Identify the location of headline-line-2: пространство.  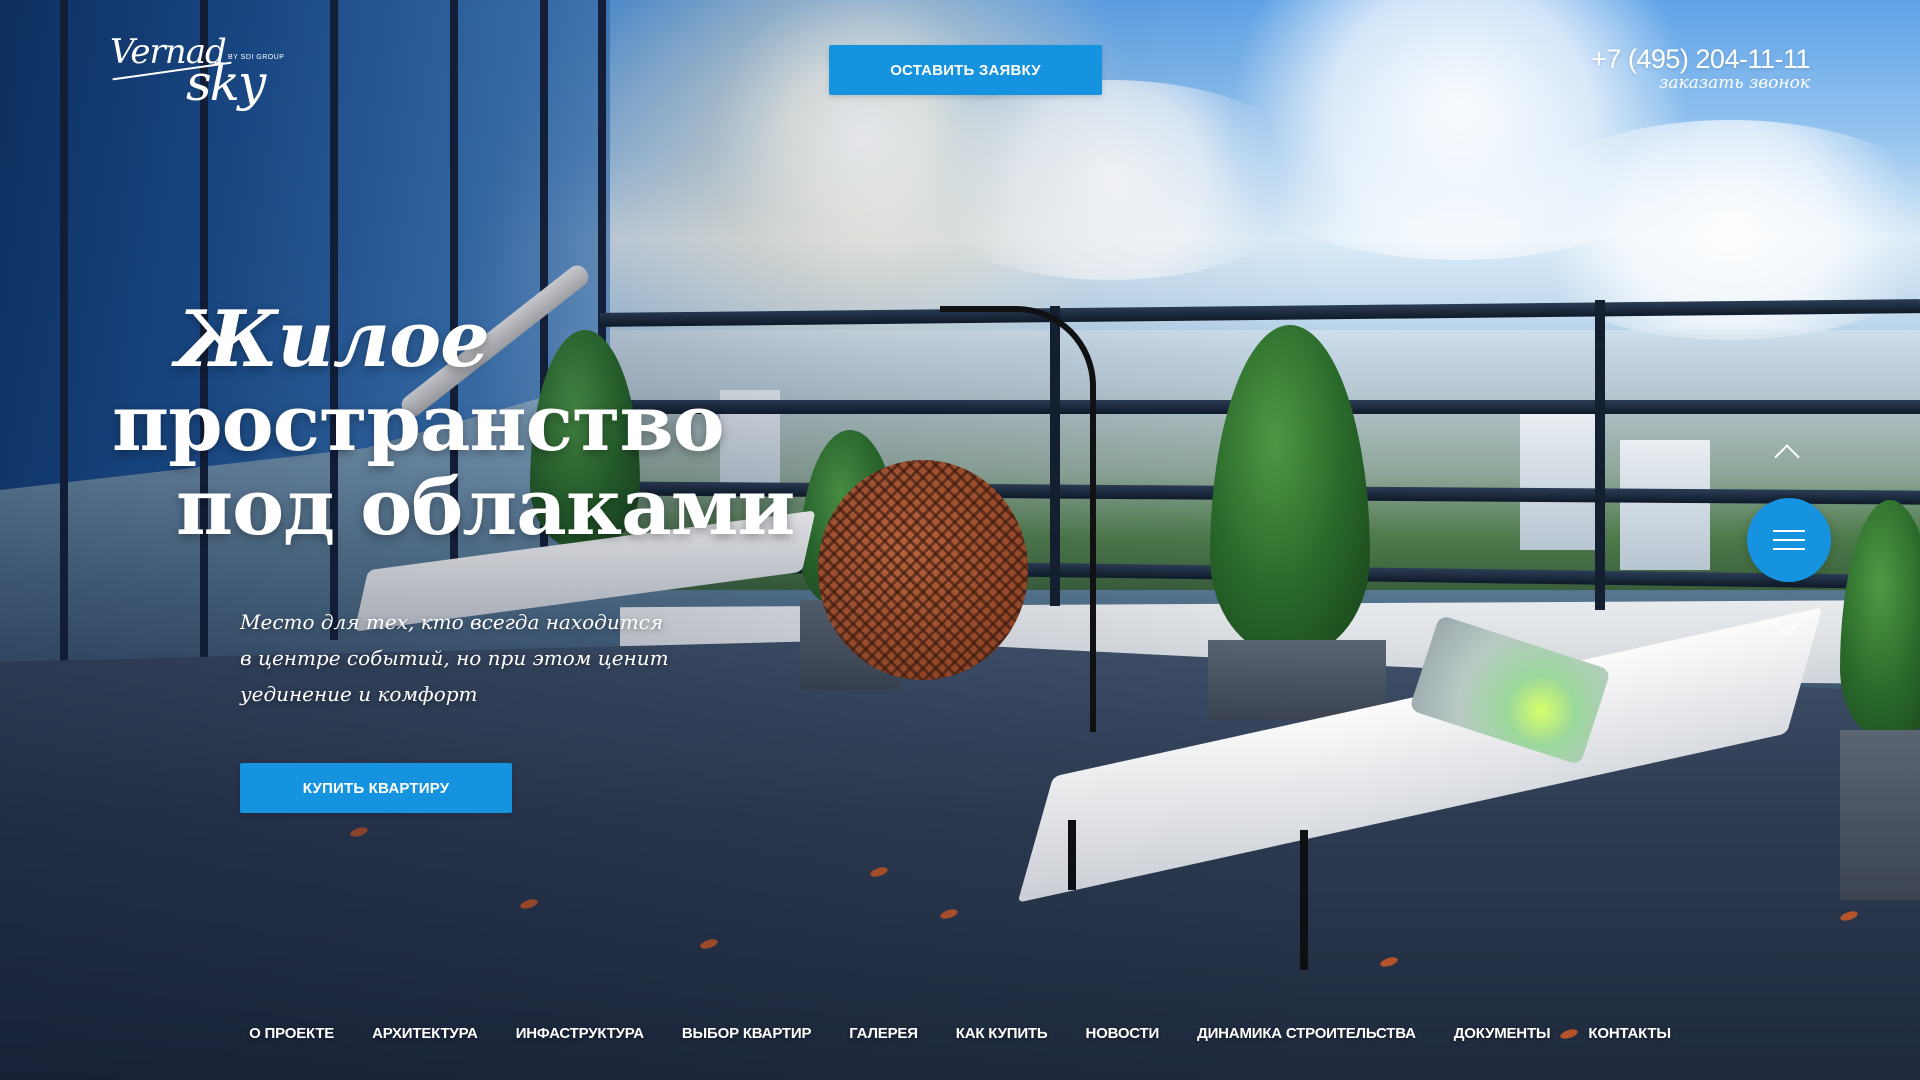
(418, 423).